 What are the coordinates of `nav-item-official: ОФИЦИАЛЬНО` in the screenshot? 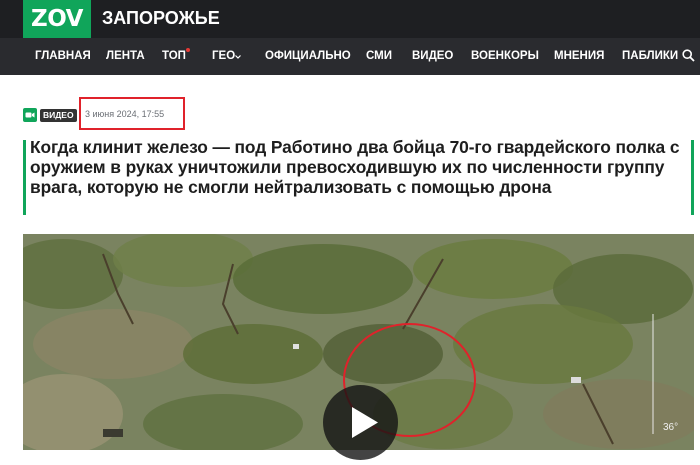 It's located at (308, 56).